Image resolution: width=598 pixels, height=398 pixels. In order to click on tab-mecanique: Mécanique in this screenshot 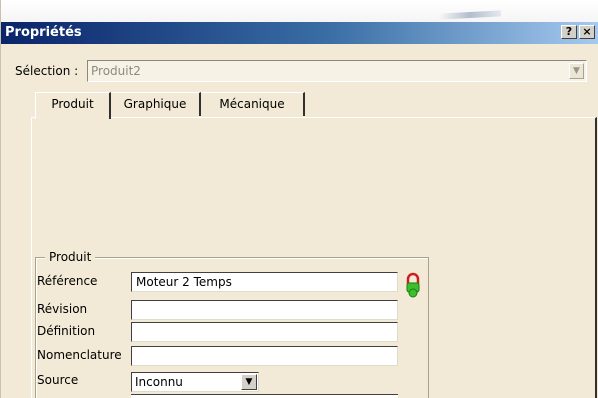, I will do `click(253, 104)`.